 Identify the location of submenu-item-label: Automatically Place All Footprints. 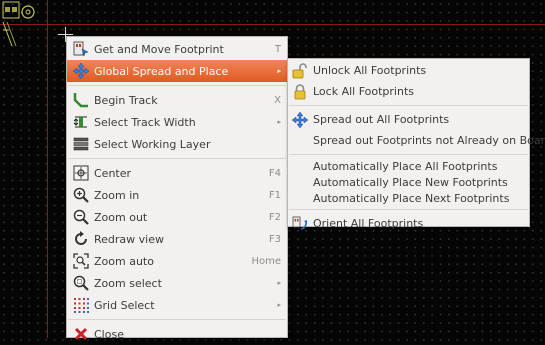
(405, 166).